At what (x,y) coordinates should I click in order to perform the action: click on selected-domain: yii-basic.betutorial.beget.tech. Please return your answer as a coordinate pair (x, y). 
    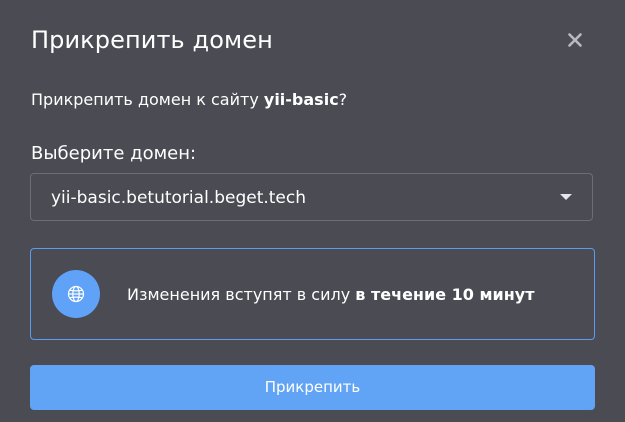
    Looking at the image, I should click on (179, 198).